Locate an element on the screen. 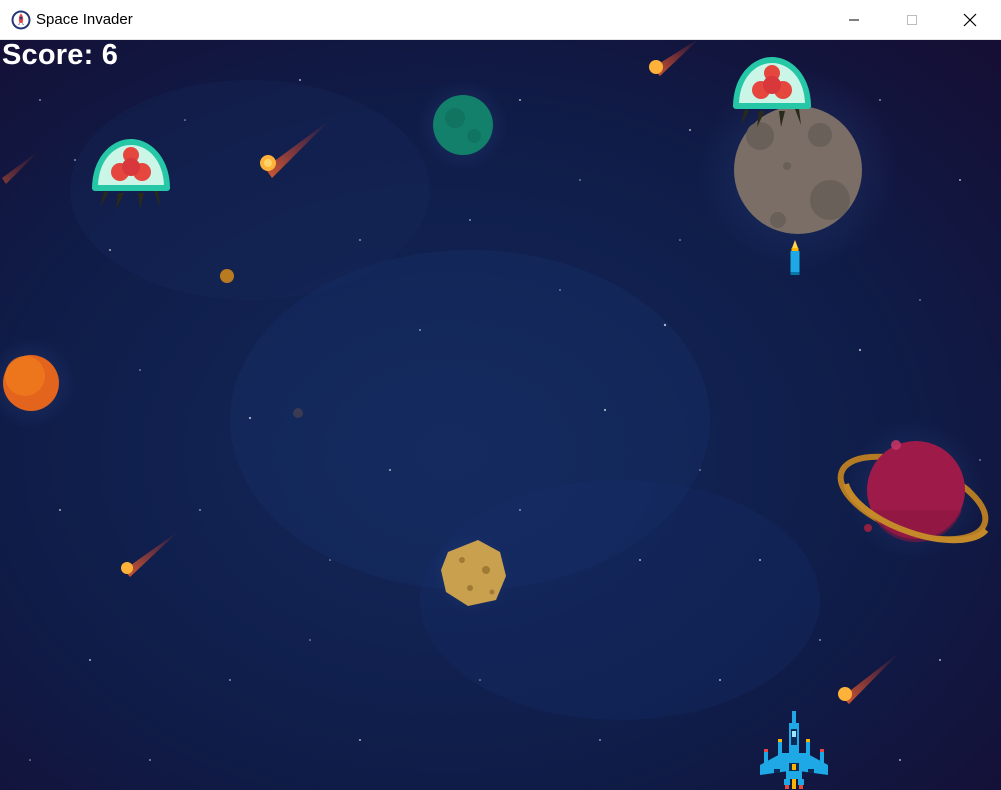 The height and width of the screenshot is (790, 1001). teal-planet is located at coordinates (463, 125).